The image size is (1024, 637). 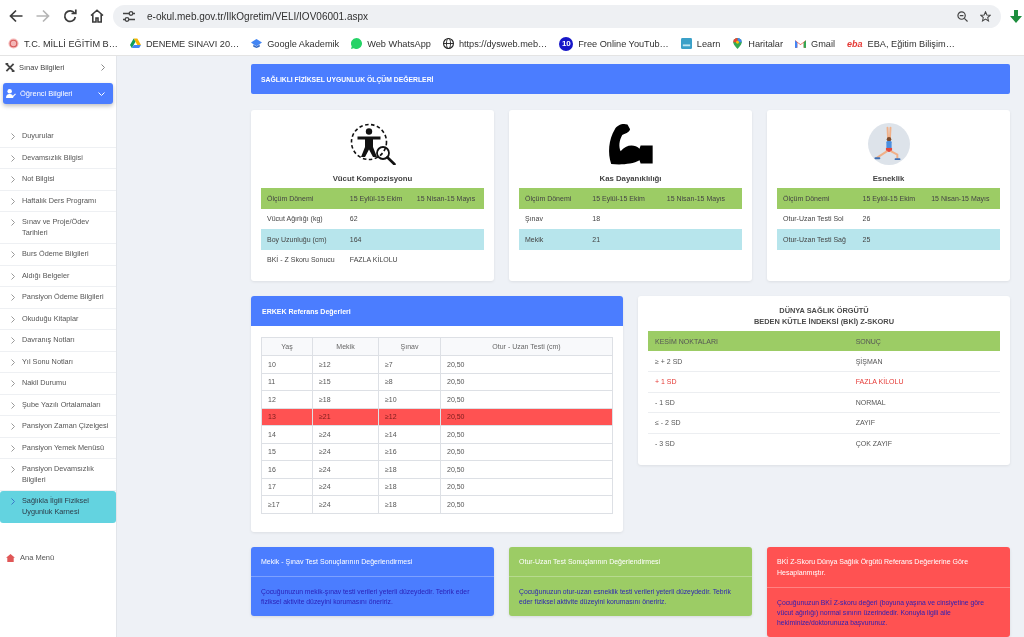 What do you see at coordinates (686, 43) in the screenshot?
I see `tile-icon` at bounding box center [686, 43].